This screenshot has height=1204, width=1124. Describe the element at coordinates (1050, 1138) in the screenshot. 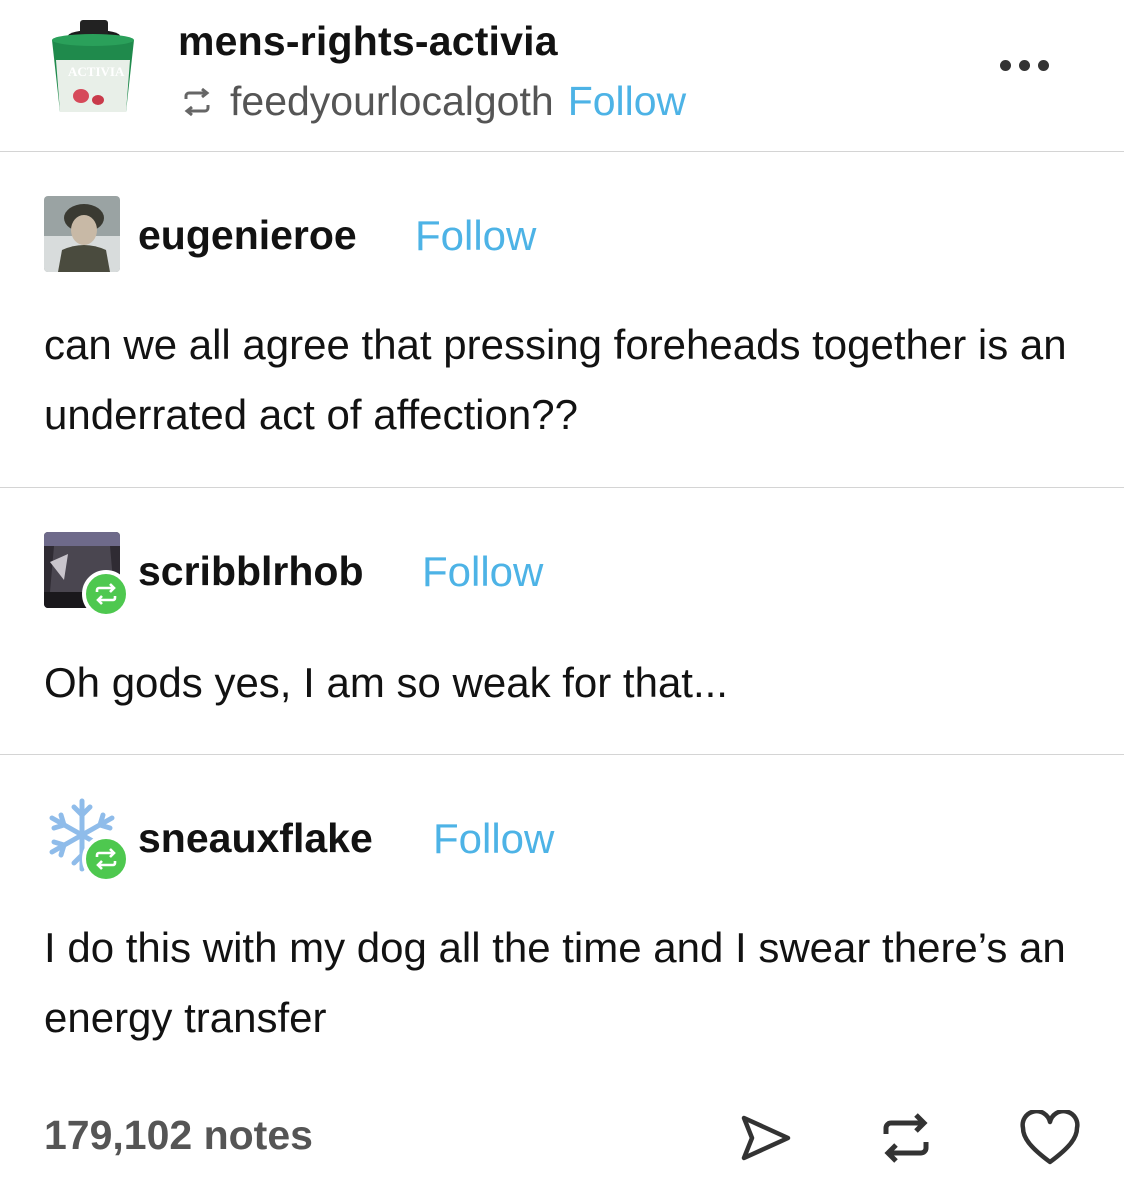

I see `like-icon` at that location.